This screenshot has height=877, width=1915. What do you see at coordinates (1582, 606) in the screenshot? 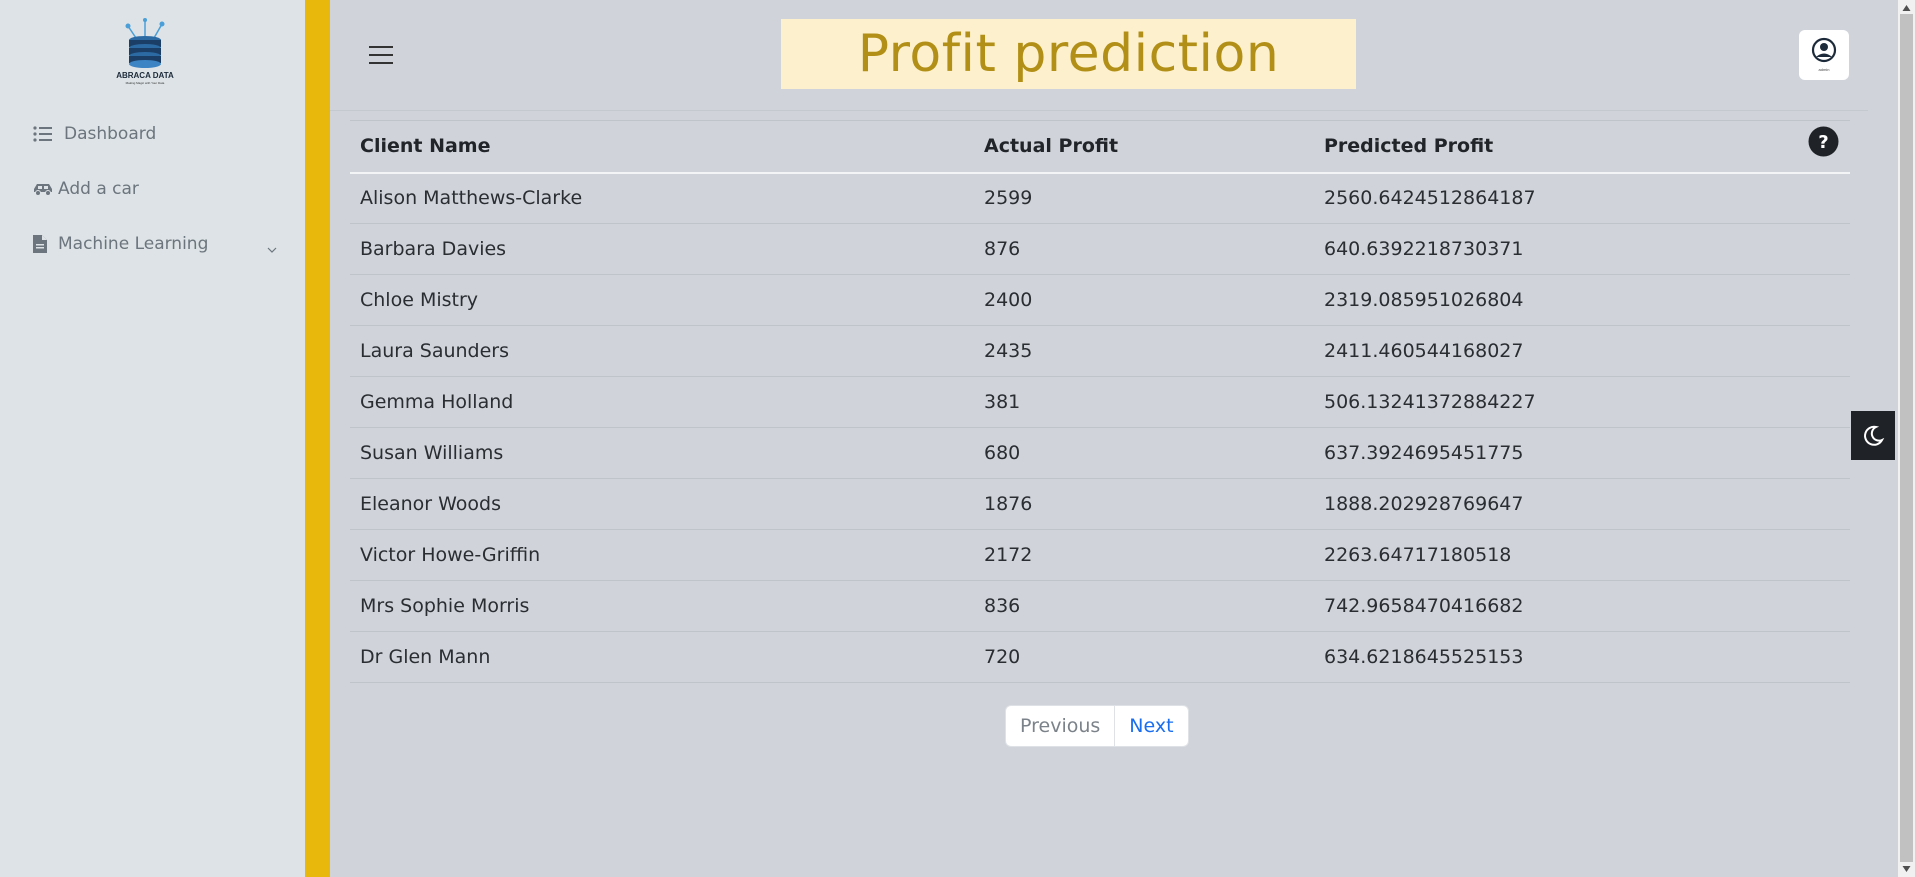
I see `cell-predicted-profit: 742.9658470416682` at bounding box center [1582, 606].